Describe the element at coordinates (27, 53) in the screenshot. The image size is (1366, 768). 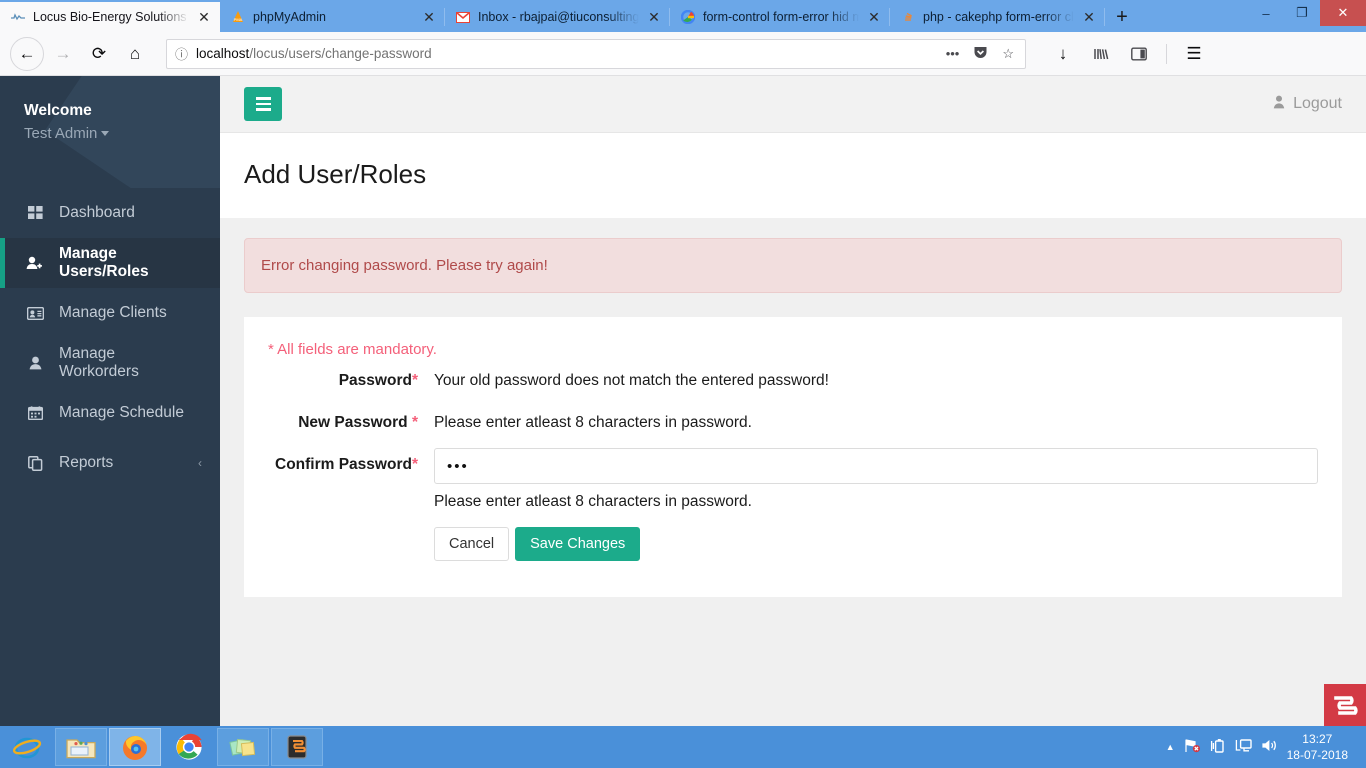
I see `back-button: ←` at that location.